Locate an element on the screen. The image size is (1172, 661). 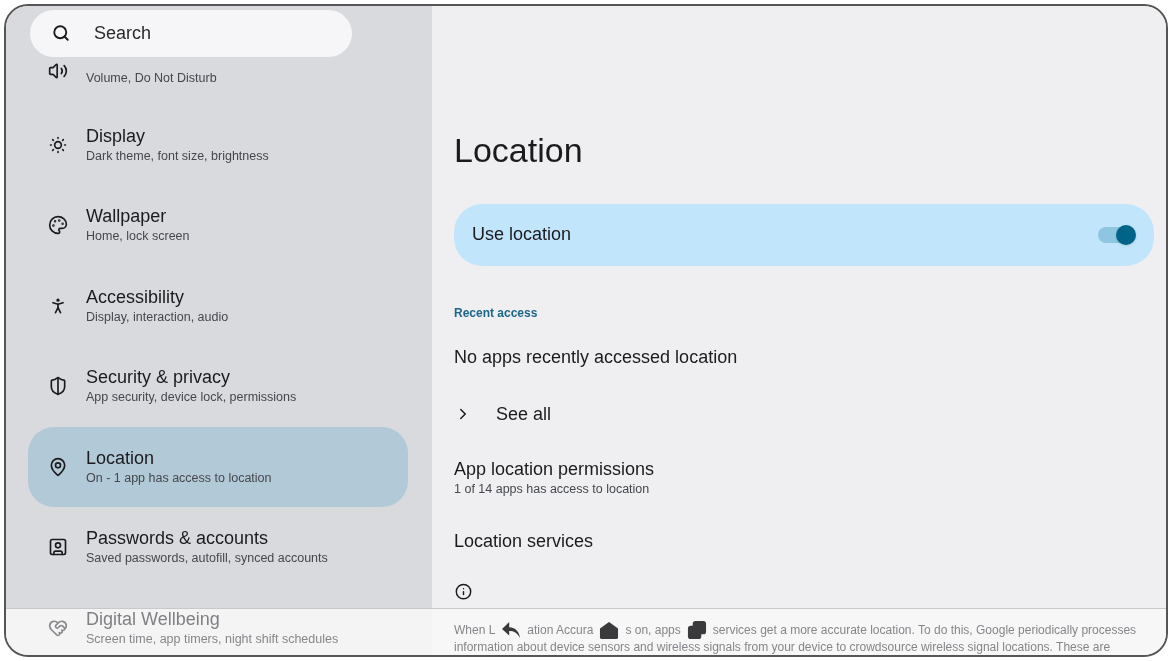
footer-text: services get a more accurate location. To do this, Google periodically processes is located at coordinates (924, 630).